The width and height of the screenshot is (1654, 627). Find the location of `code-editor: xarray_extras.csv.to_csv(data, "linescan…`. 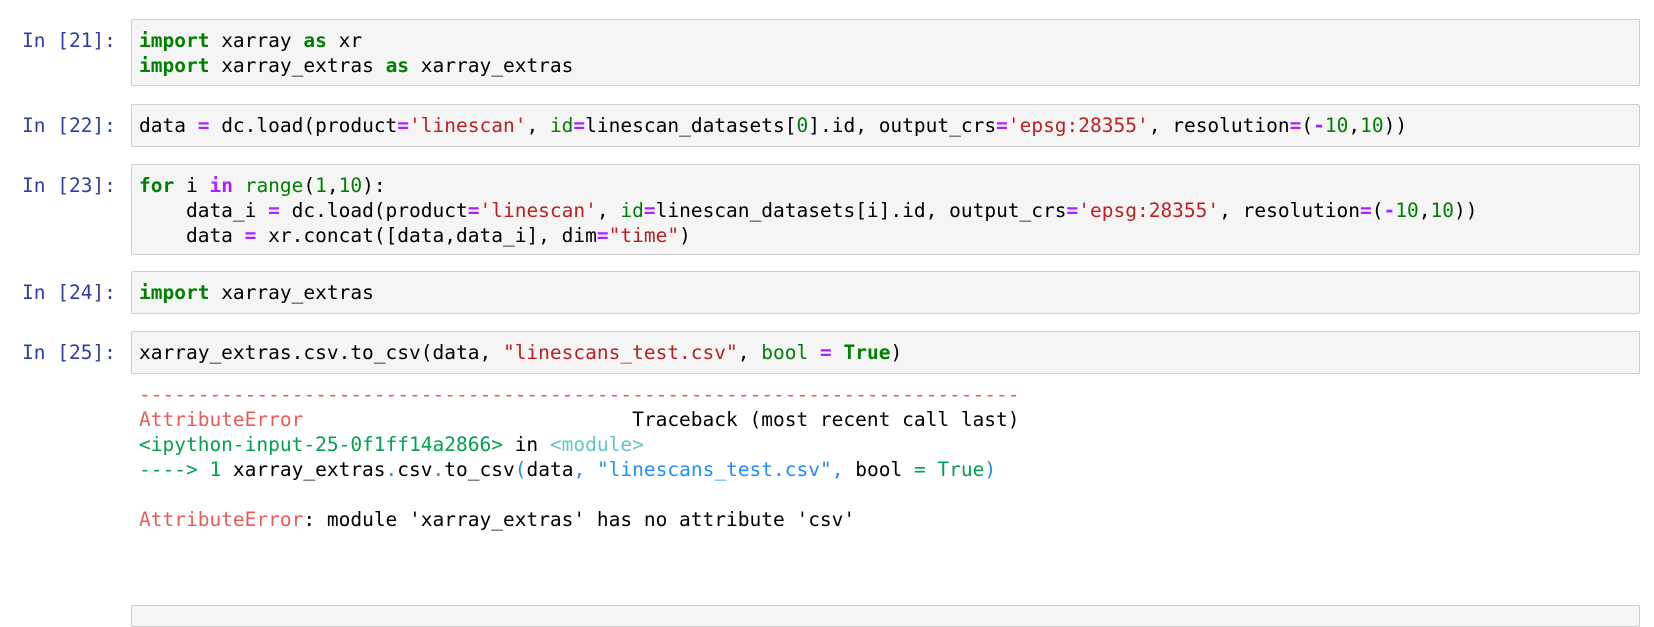

code-editor: xarray_extras.csv.to_csv(data, "linescan… is located at coordinates (885, 352).